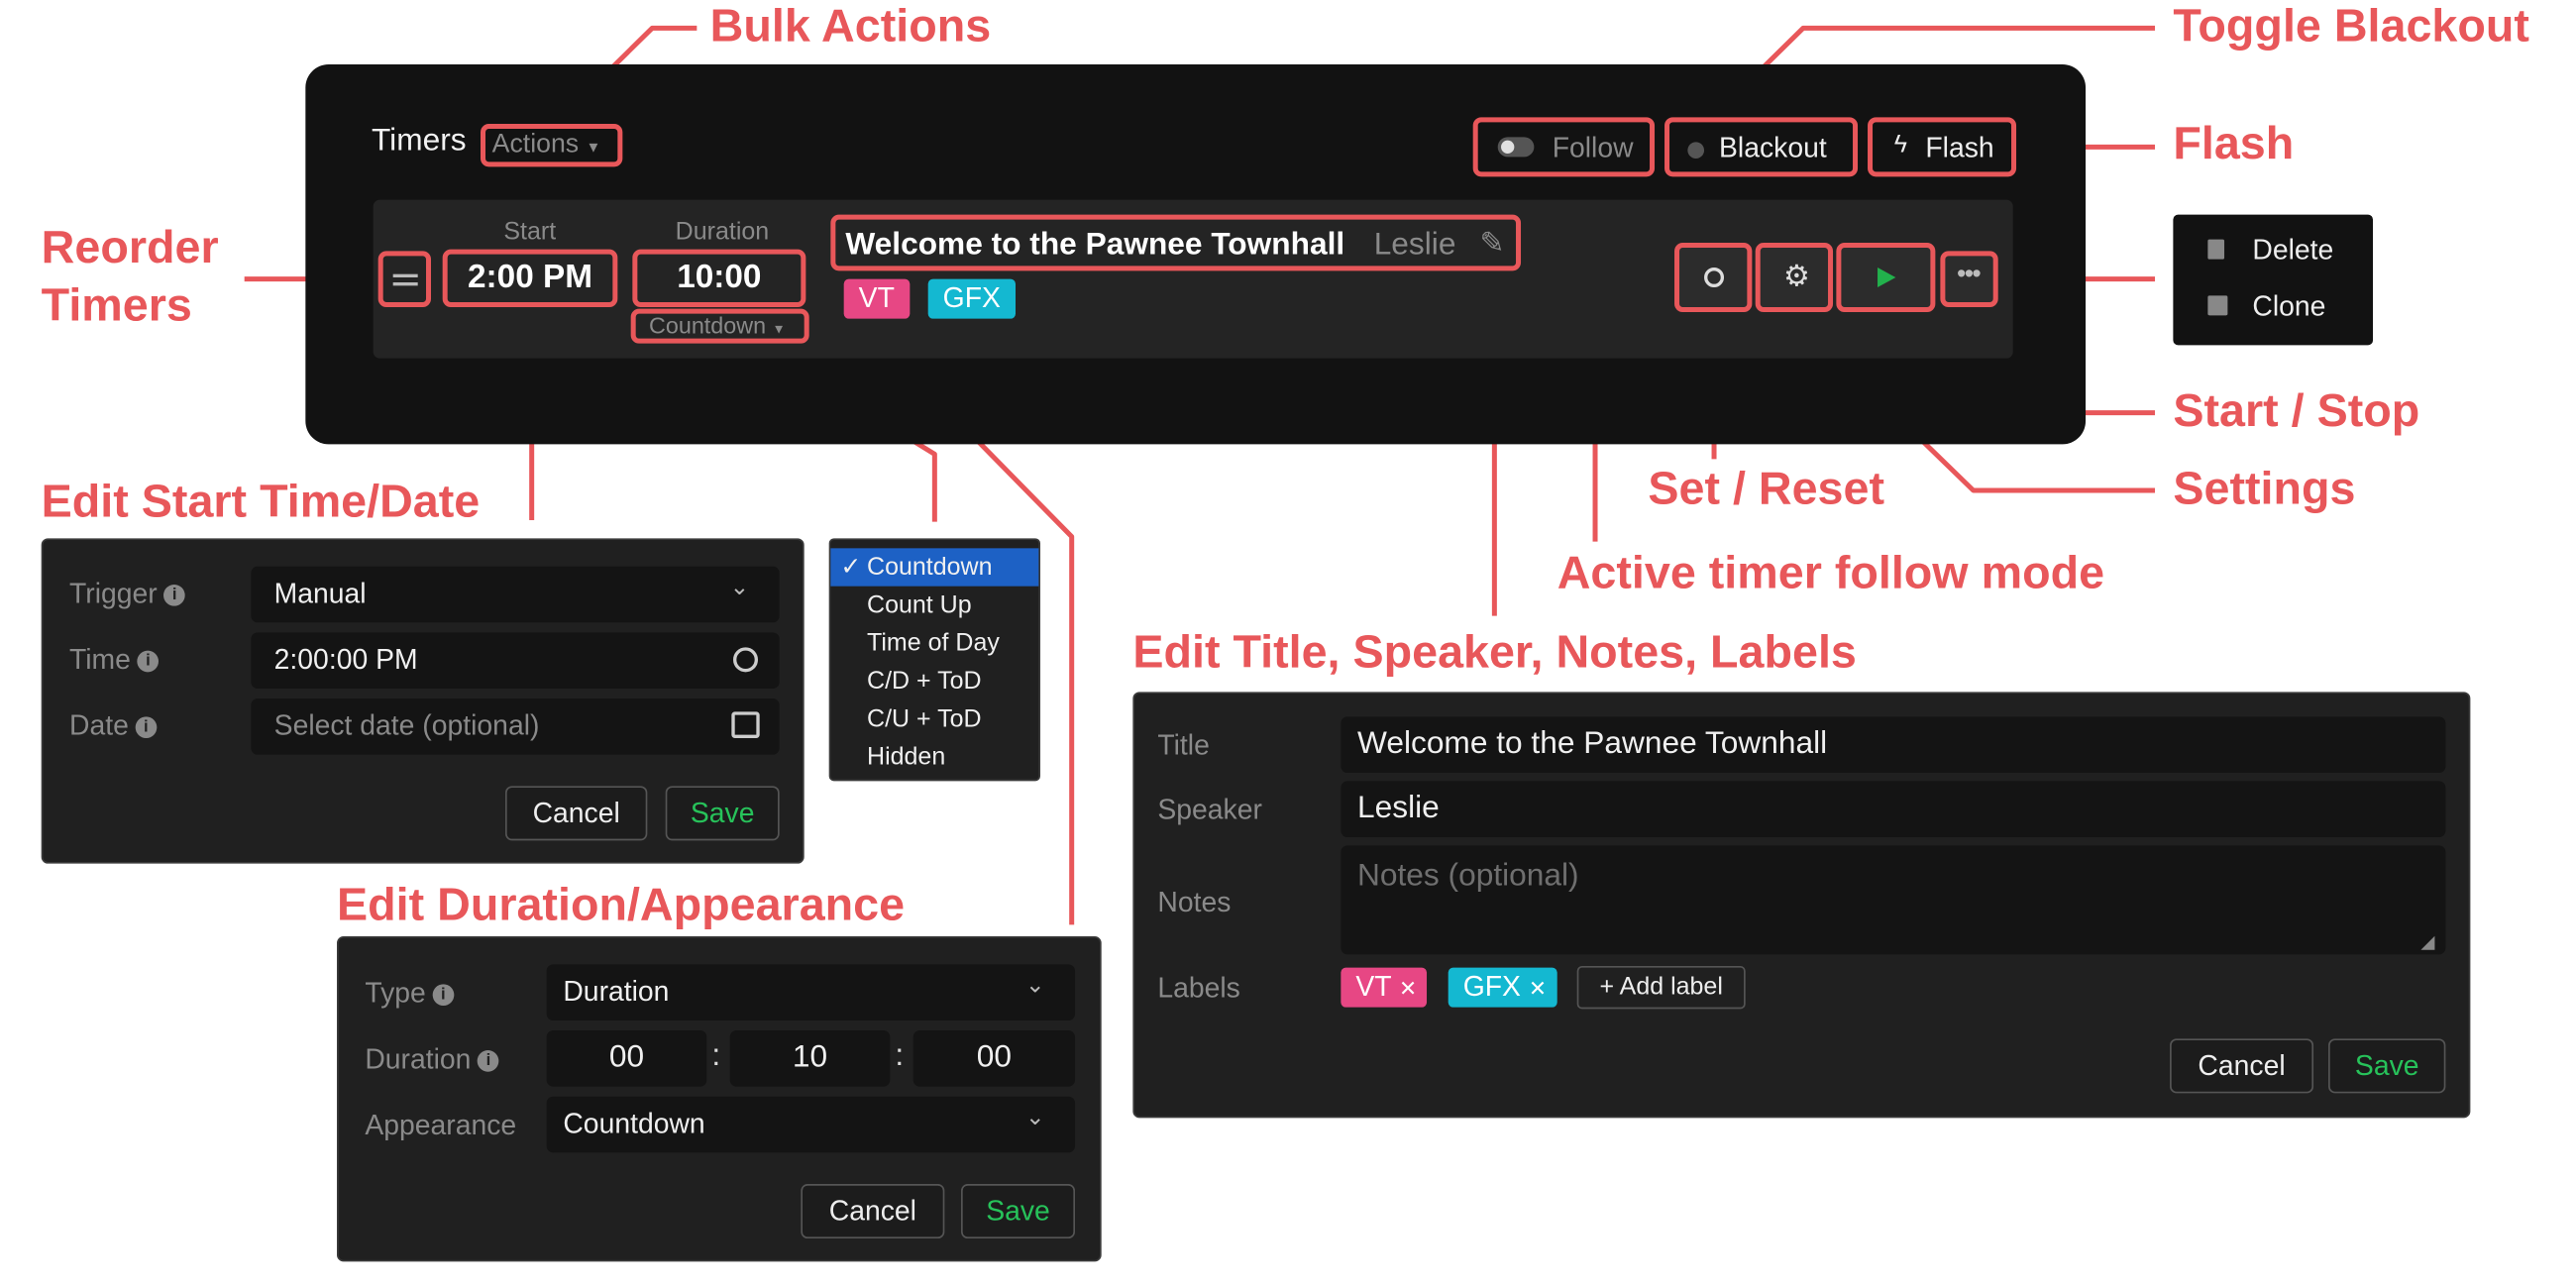  I want to click on follow-toggle: Follow, so click(1564, 147).